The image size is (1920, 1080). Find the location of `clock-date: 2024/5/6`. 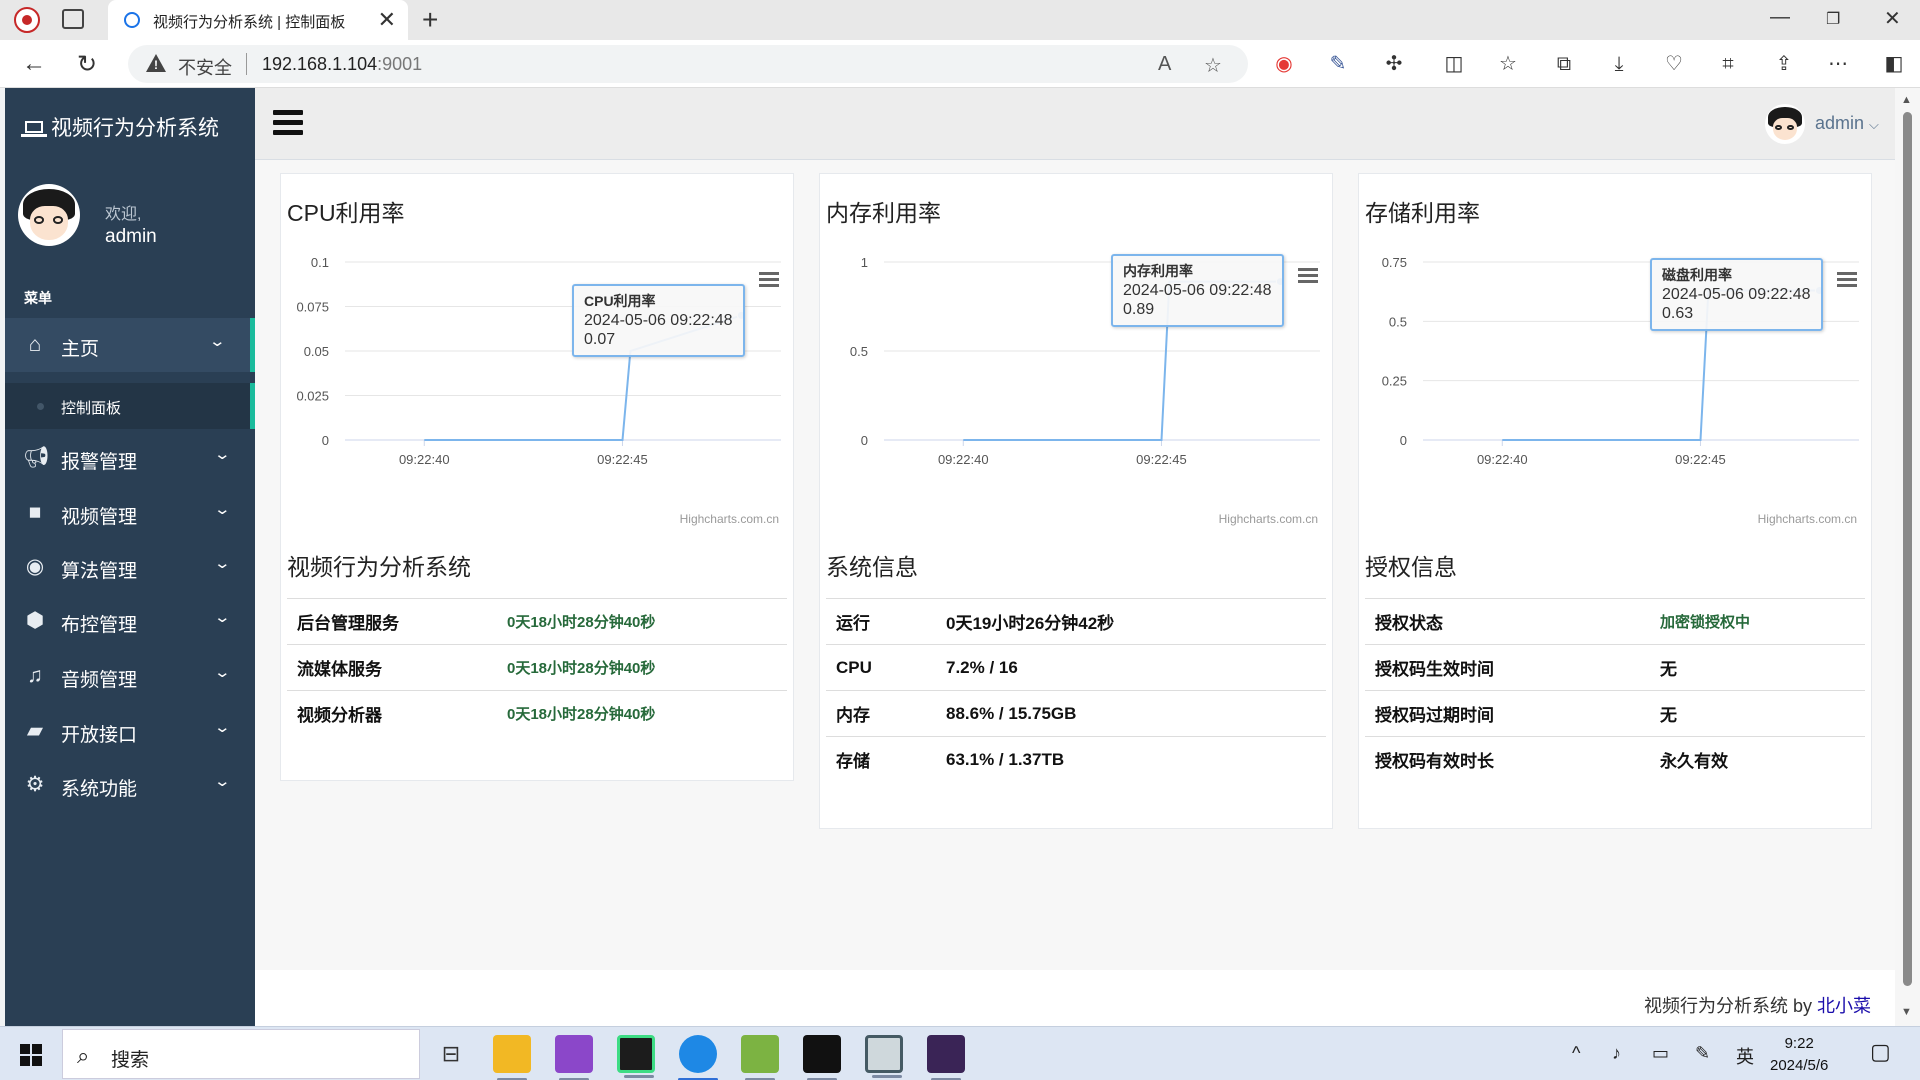

clock-date: 2024/5/6 is located at coordinates (1799, 1065).